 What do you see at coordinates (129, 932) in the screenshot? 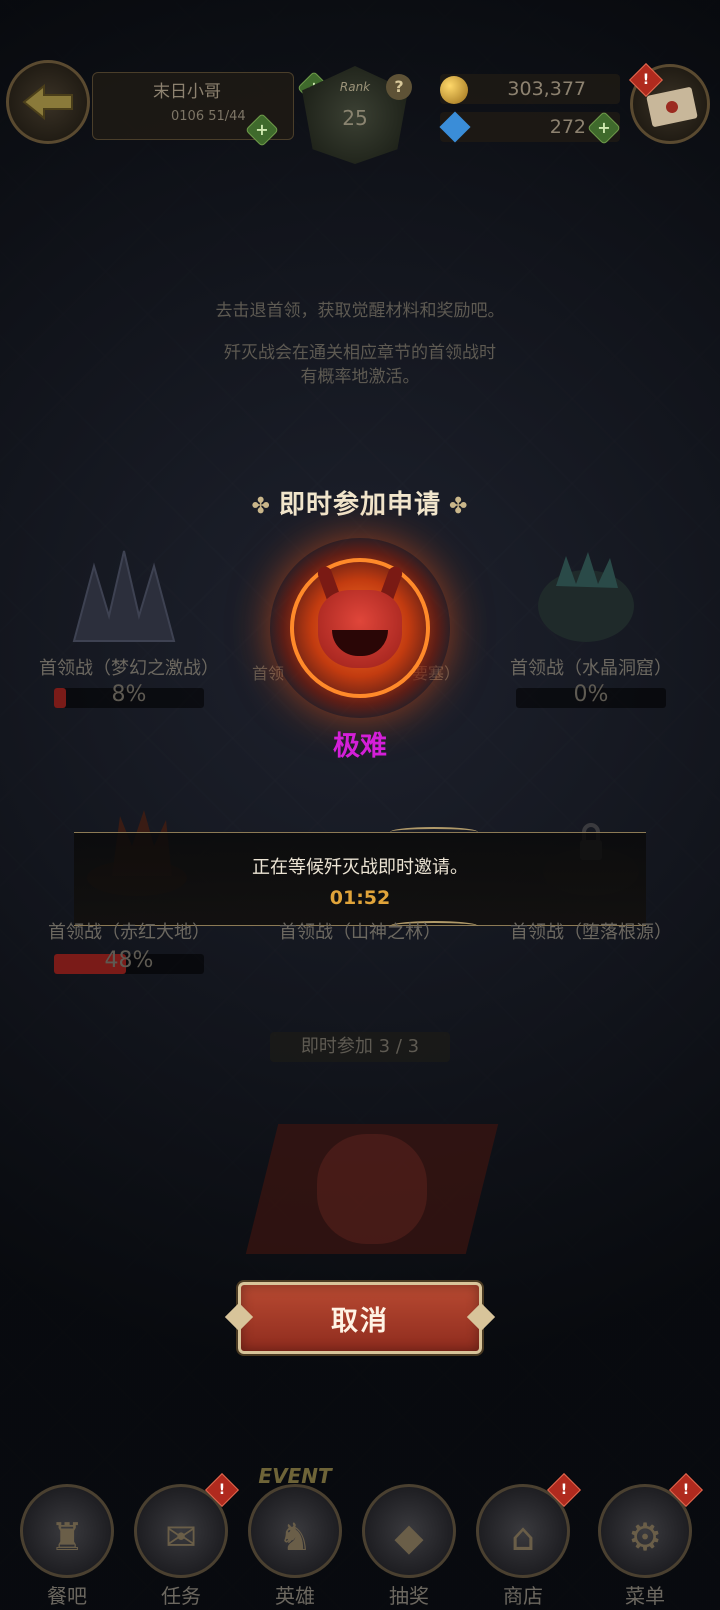
I see `boss-name: 首领战（赤红大地）` at bounding box center [129, 932].